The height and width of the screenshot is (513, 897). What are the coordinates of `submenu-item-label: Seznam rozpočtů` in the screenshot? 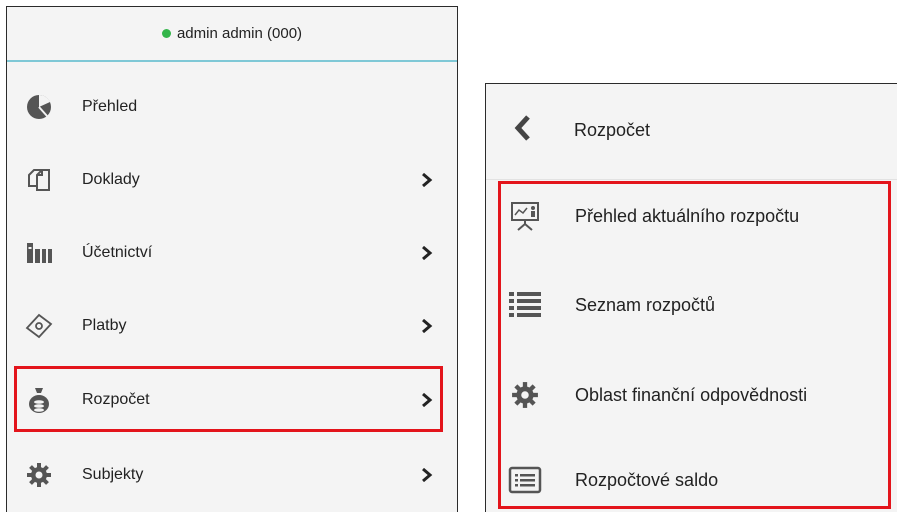 It's located at (645, 305).